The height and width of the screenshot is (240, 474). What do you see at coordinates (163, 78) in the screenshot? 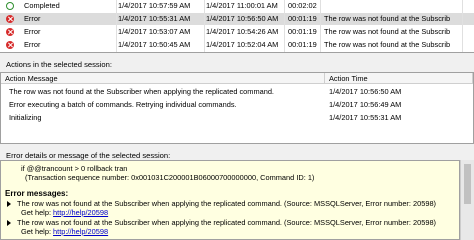
I see `column-header-action-message: Action Message` at bounding box center [163, 78].